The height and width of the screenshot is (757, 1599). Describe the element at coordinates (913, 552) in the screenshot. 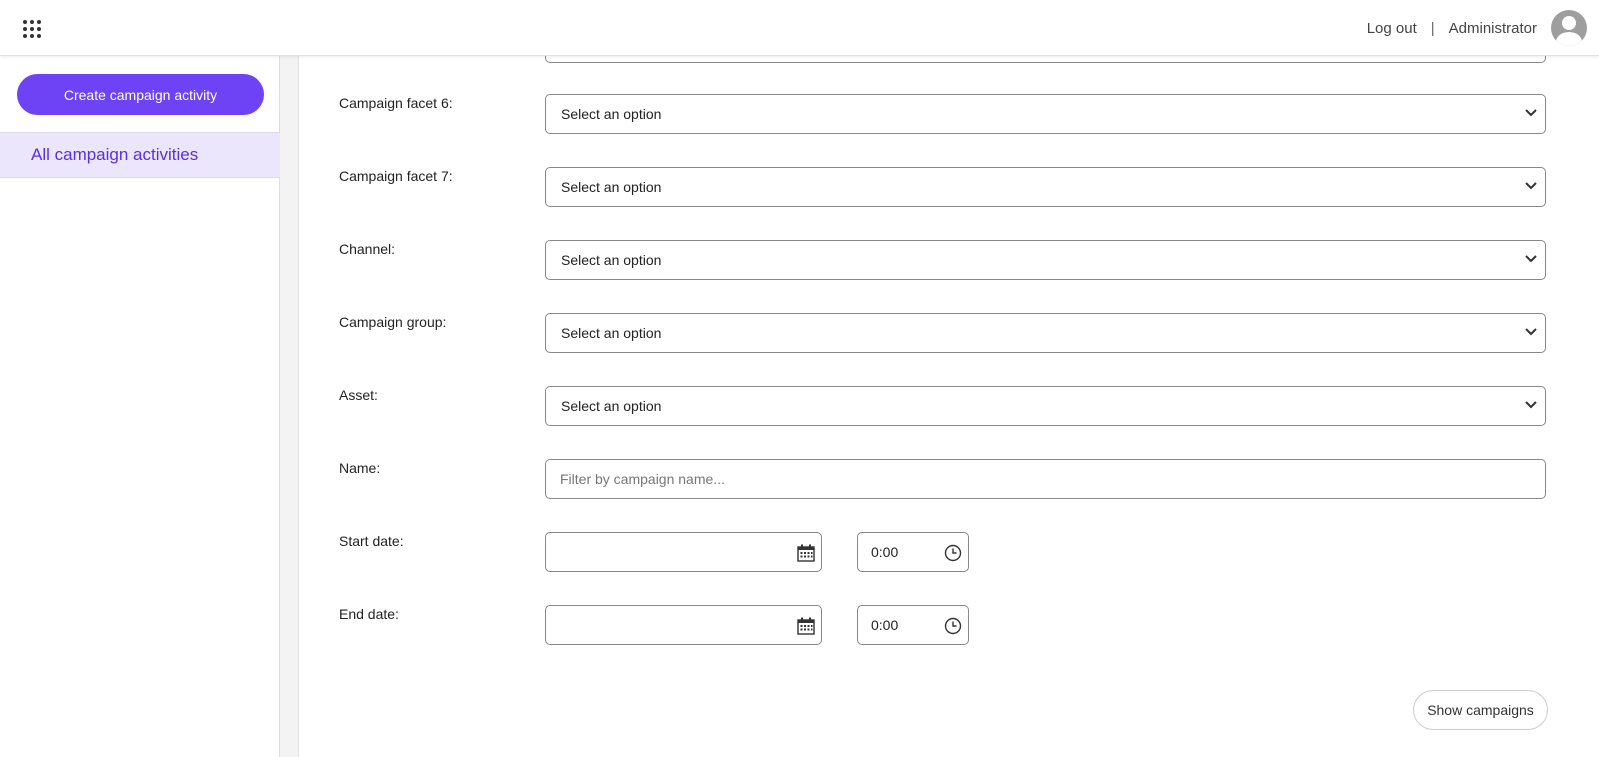

I see `start-time-input: 0:00` at that location.